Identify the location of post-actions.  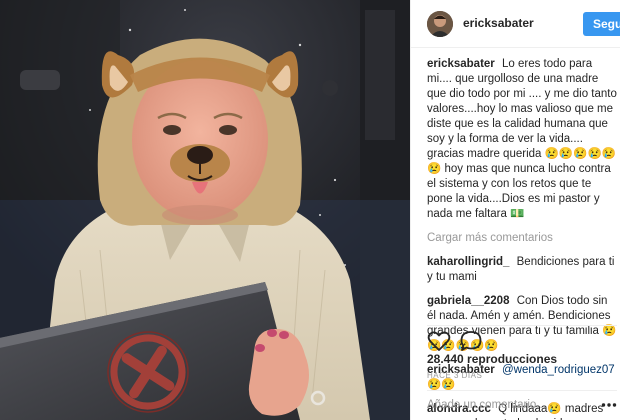
(467, 342).